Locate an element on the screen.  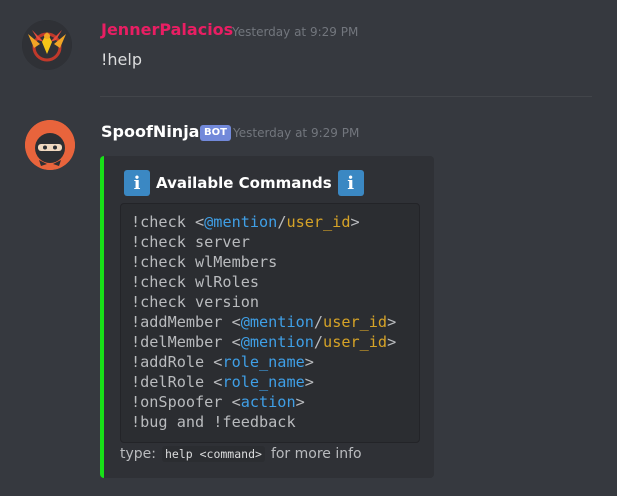
command-token: !check version is located at coordinates (195, 302).